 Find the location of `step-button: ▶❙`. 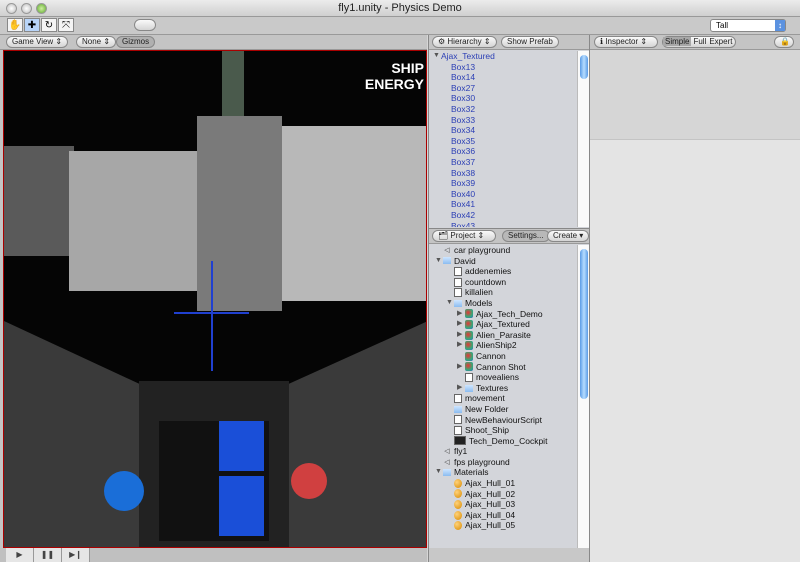

step-button: ▶❙ is located at coordinates (76, 555).